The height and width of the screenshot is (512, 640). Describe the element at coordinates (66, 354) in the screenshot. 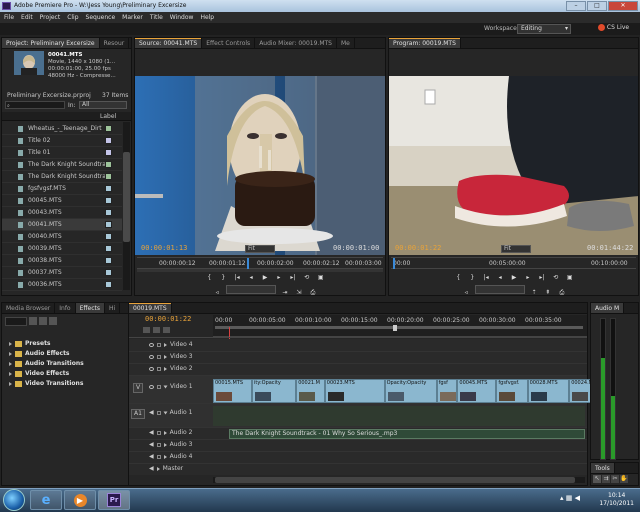

I see `effects-folder-audio-effects: Audio Effects` at that location.